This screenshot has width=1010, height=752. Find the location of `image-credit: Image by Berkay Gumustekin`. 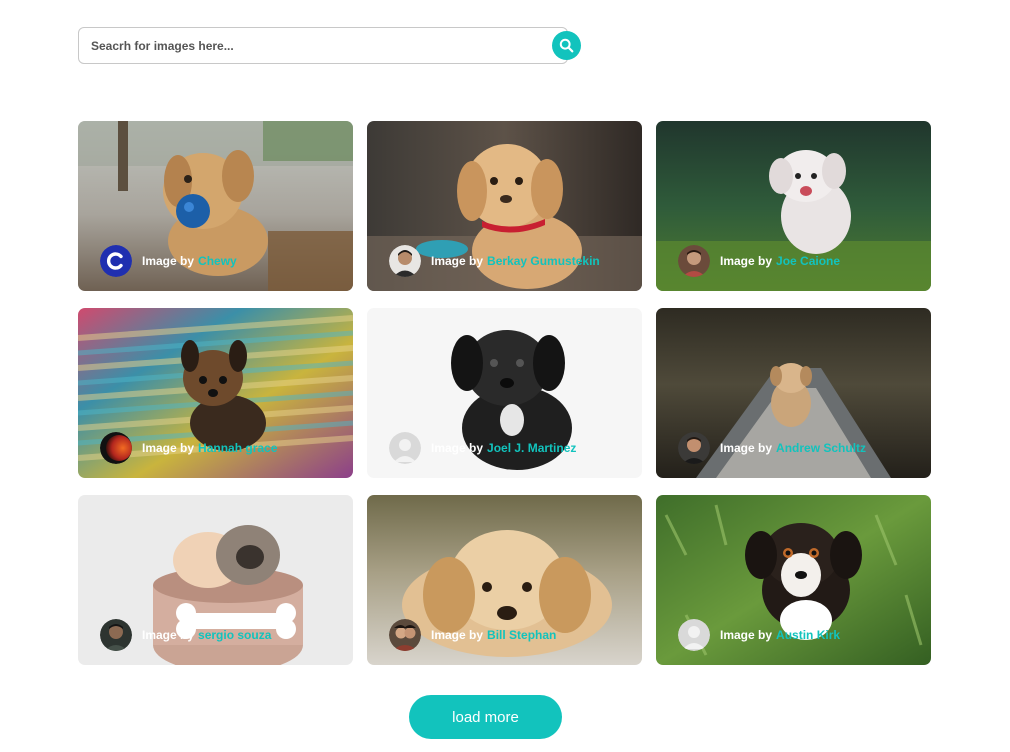

image-credit: Image by Berkay Gumustekin is located at coordinates (494, 261).